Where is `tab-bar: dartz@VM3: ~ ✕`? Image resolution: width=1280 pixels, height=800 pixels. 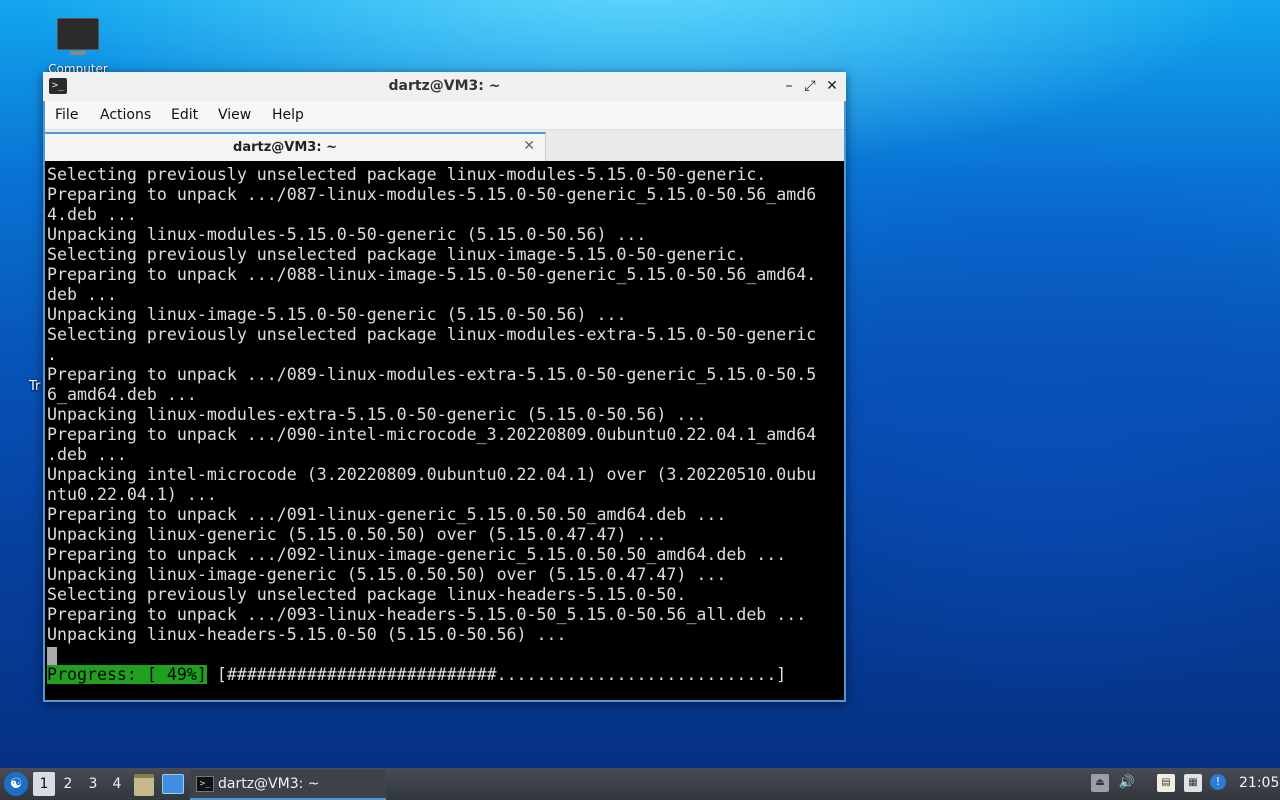 tab-bar: dartz@VM3: ~ ✕ is located at coordinates (444, 146).